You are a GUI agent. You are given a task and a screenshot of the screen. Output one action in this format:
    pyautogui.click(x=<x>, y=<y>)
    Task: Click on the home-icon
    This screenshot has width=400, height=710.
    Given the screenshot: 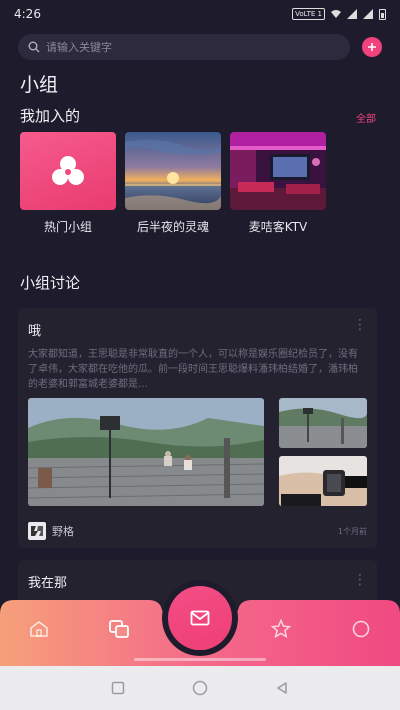 What is the action you would take?
    pyautogui.click(x=39, y=629)
    